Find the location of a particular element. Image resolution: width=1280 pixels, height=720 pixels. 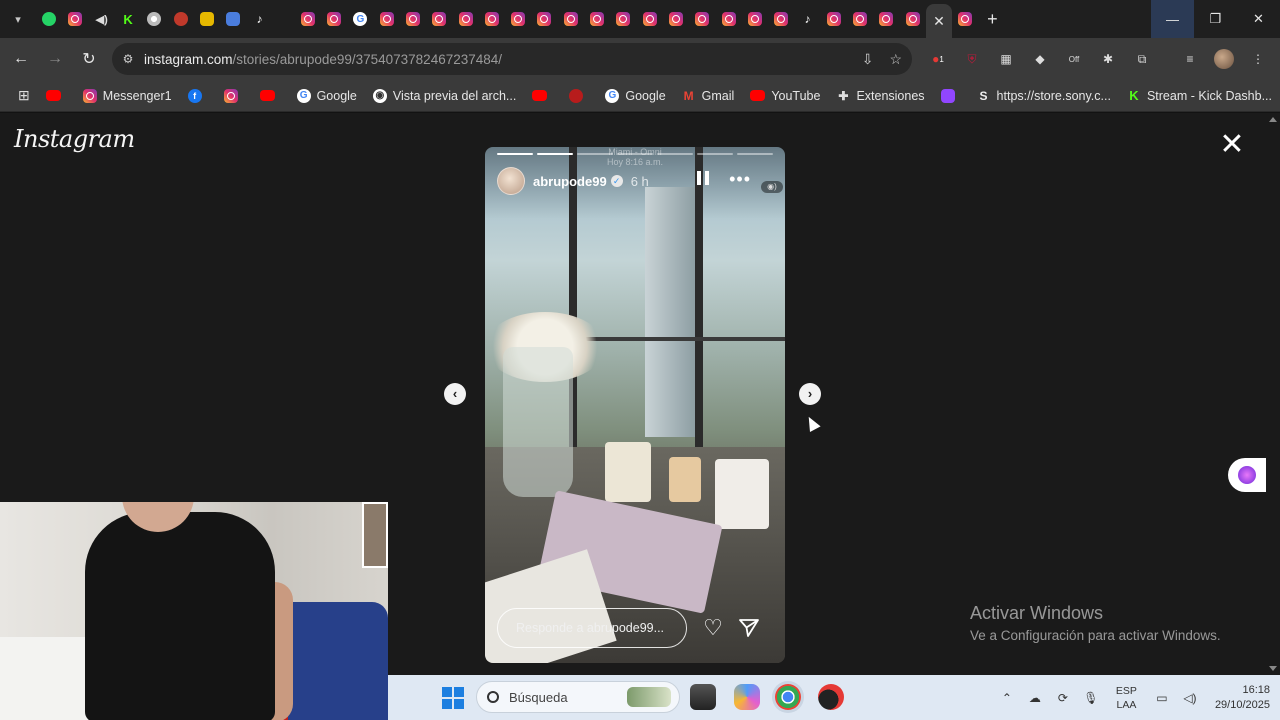

close-window-button: ✕ is located at coordinates (1258, 19).